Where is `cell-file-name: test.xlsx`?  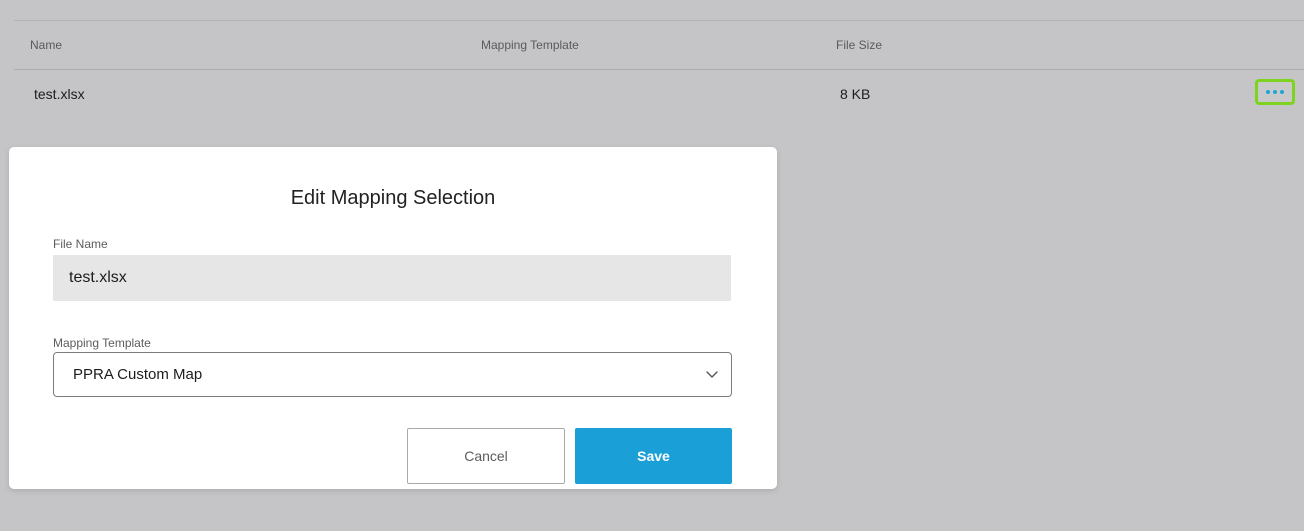
cell-file-name: test.xlsx is located at coordinates (59, 94).